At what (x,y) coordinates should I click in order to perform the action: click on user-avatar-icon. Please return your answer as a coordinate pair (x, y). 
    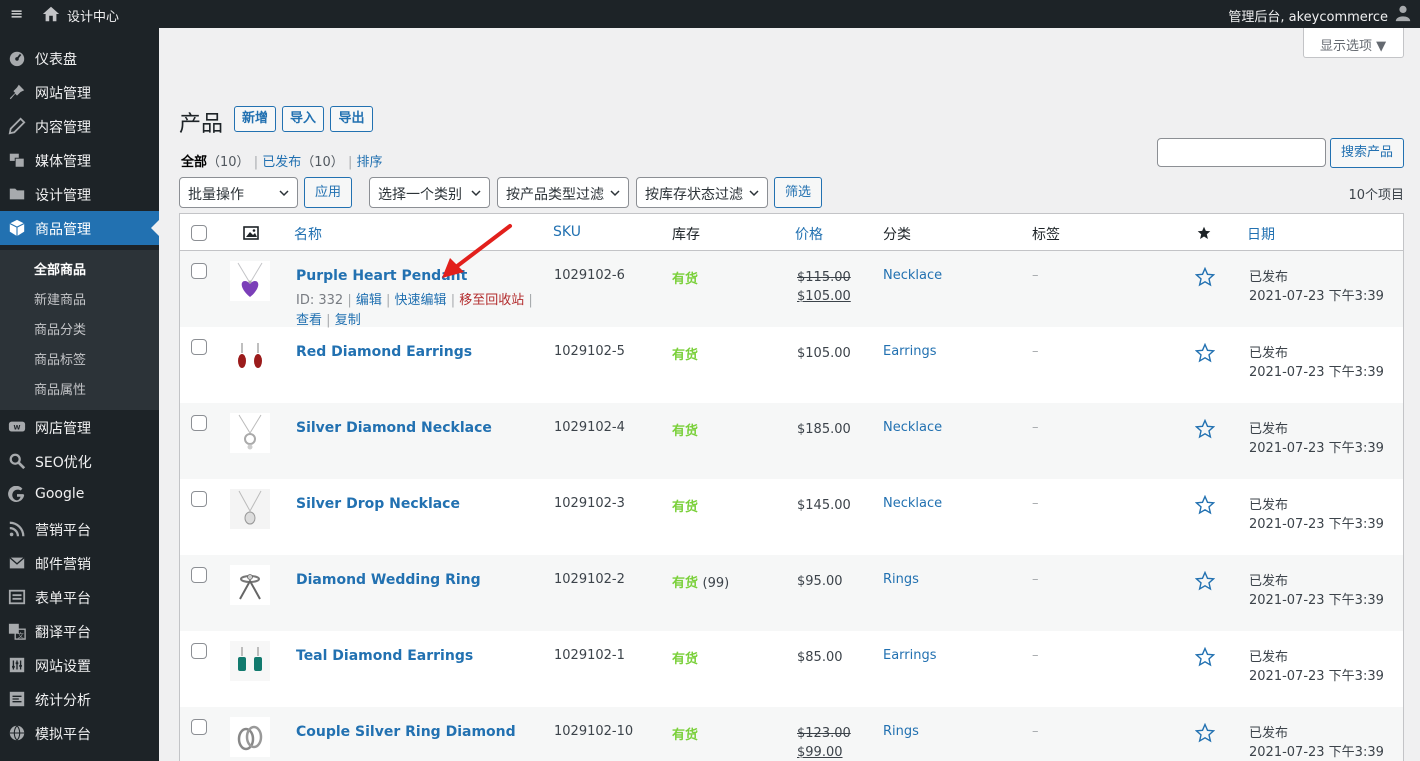
    Looking at the image, I should click on (1403, 13).